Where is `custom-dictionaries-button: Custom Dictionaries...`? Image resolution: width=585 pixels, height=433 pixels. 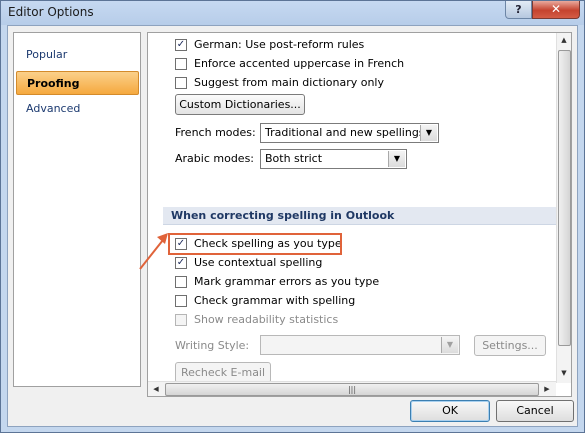 custom-dictionaries-button: Custom Dictionaries... is located at coordinates (240, 104).